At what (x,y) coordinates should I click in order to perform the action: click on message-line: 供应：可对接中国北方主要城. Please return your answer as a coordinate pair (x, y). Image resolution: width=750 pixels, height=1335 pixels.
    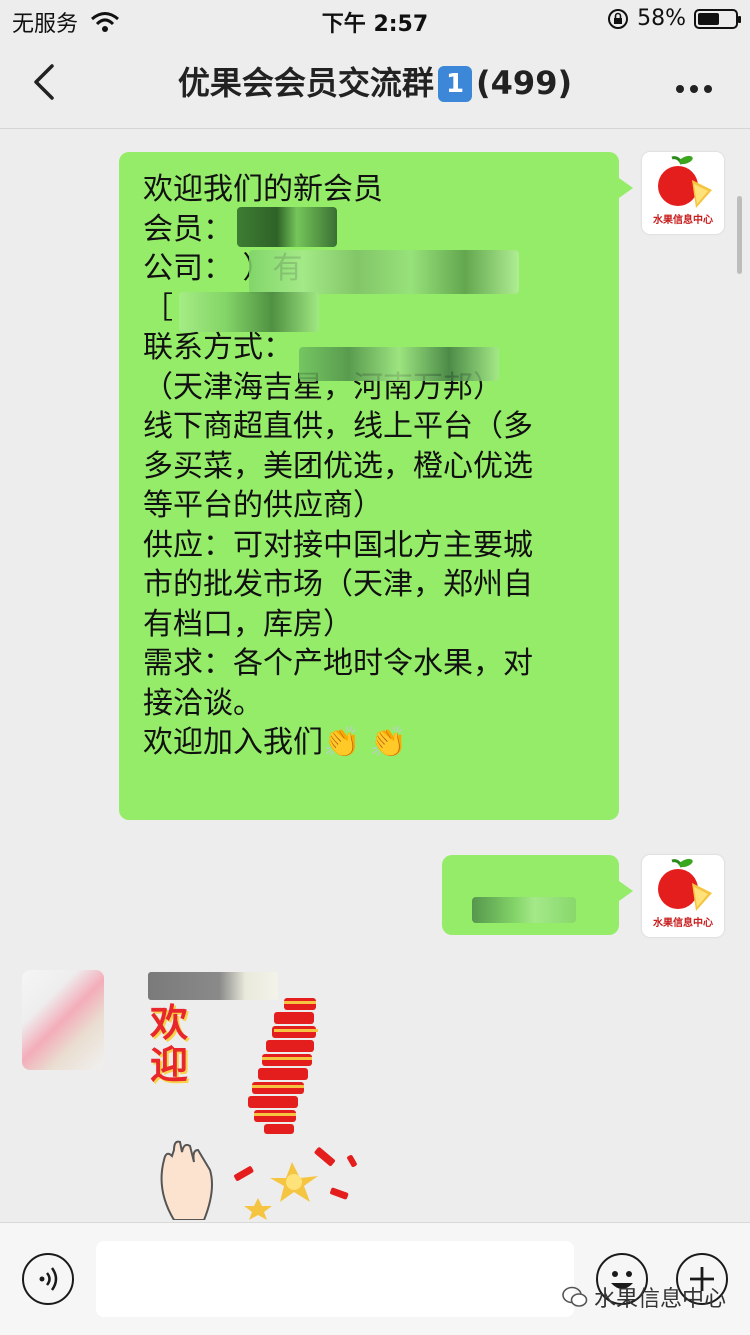
    Looking at the image, I should click on (338, 545).